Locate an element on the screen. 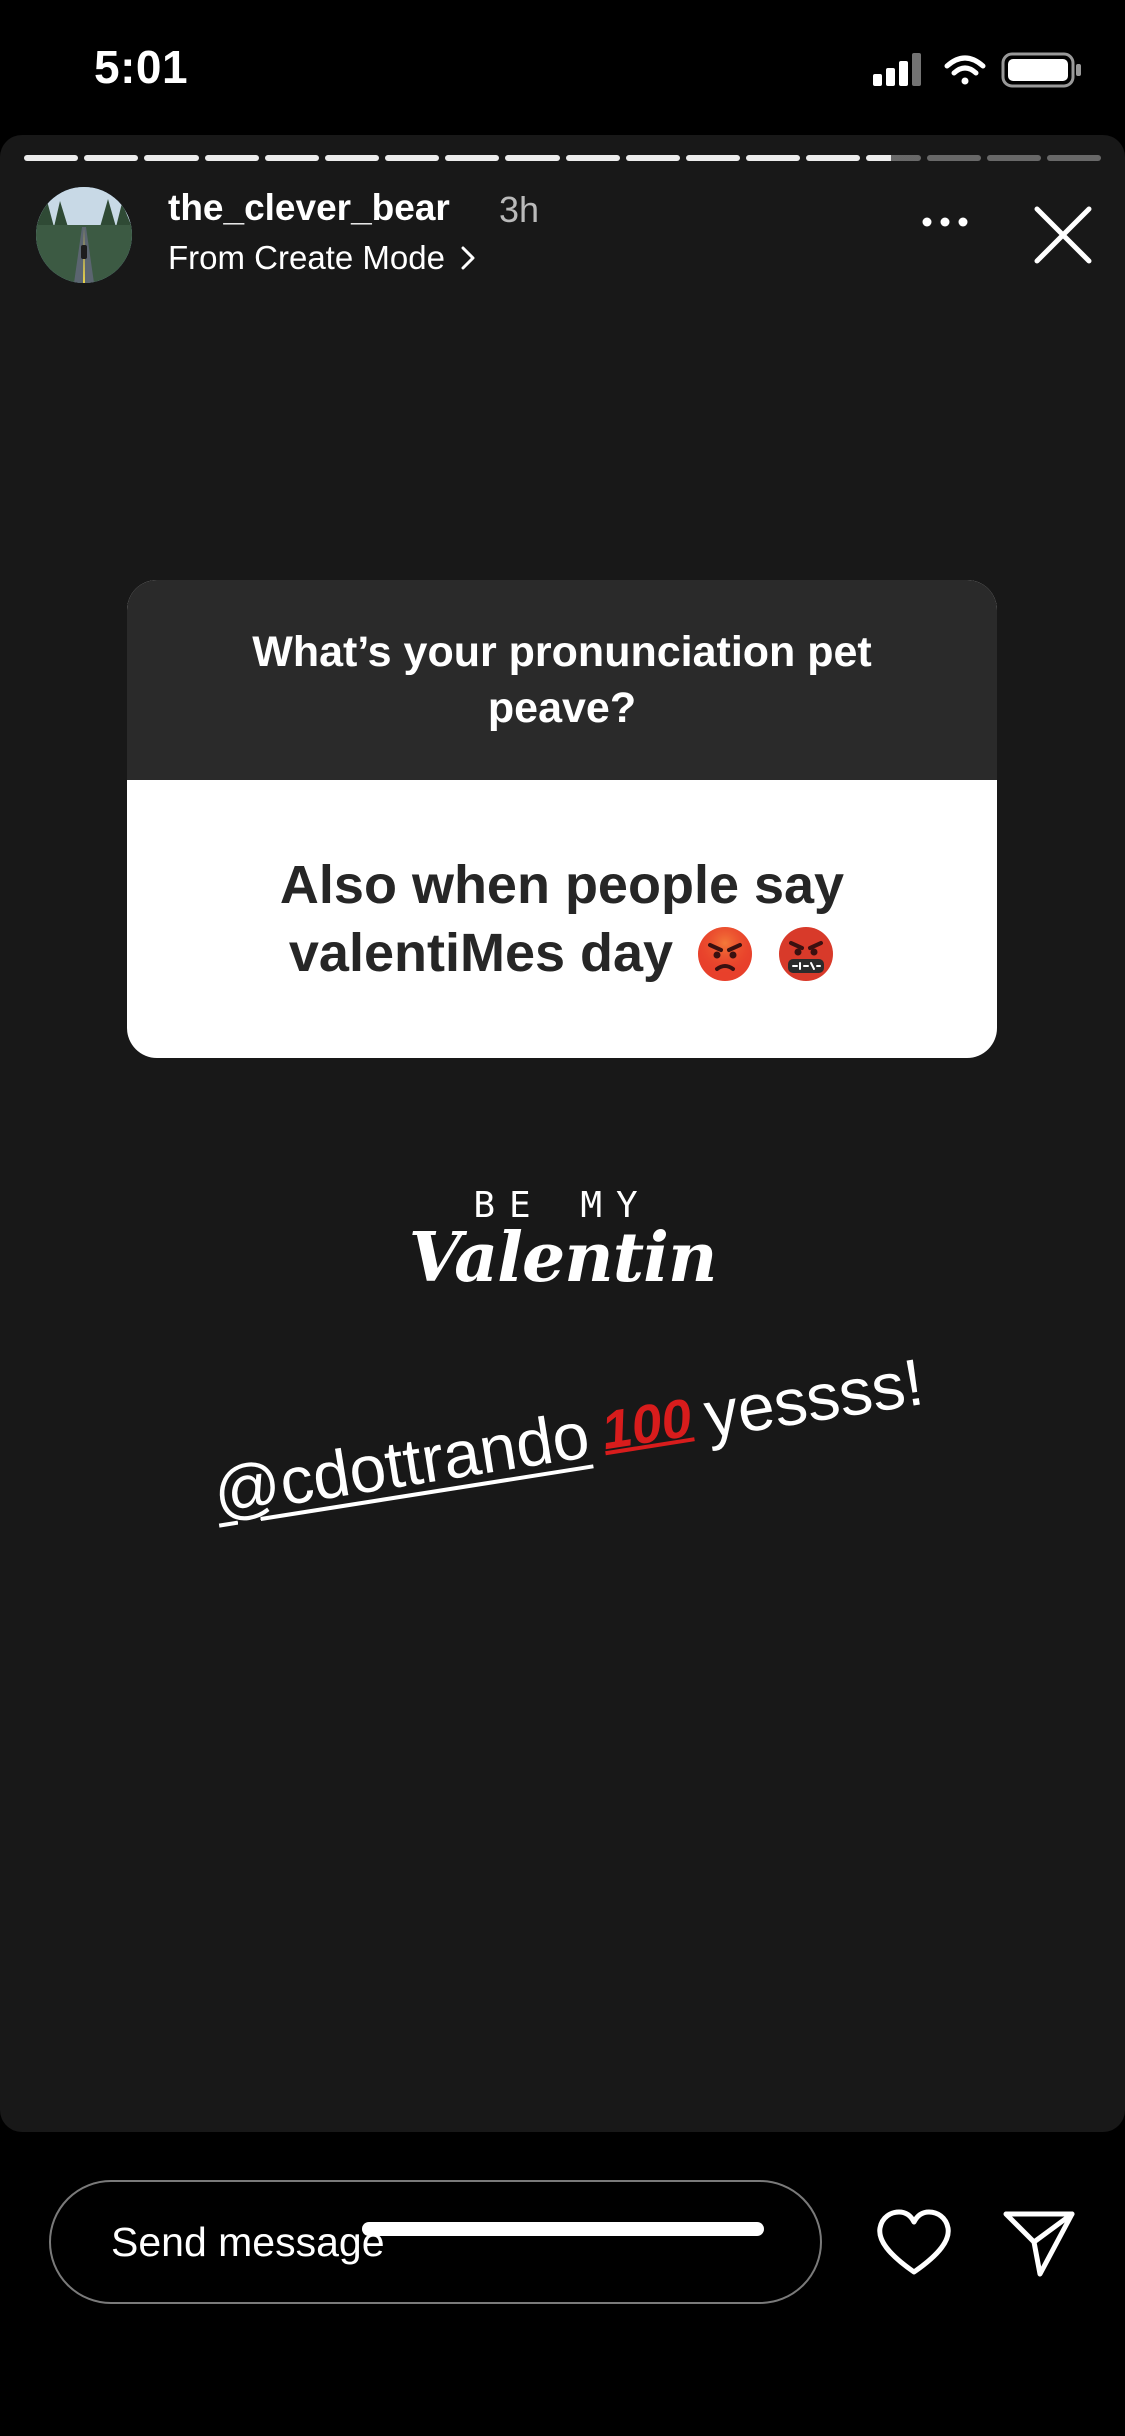 The image size is (1125, 2436). status-bar: 5:01 is located at coordinates (562, 67).